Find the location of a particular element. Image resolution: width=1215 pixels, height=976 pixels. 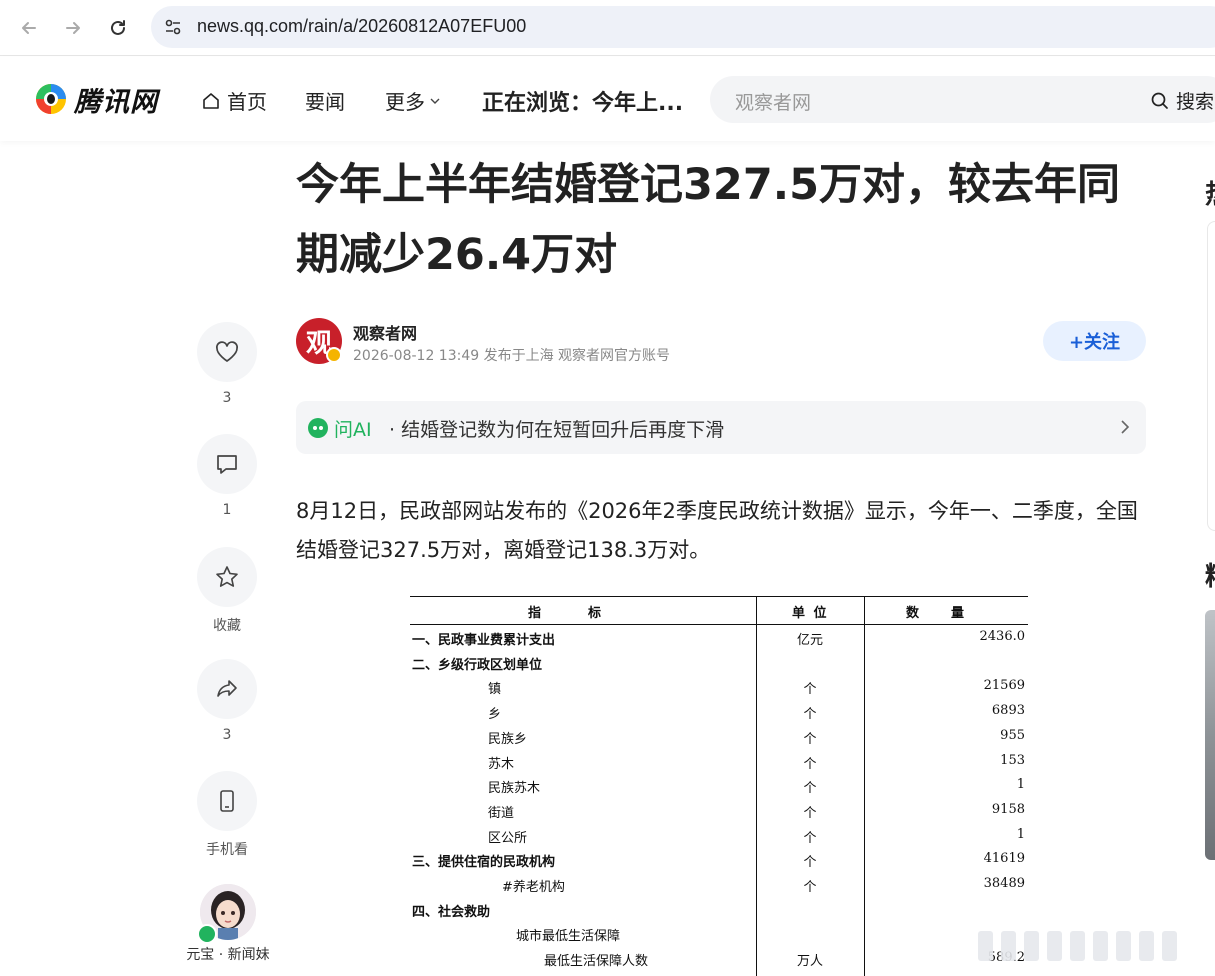

nav-more-label: 更多 is located at coordinates (405, 102).